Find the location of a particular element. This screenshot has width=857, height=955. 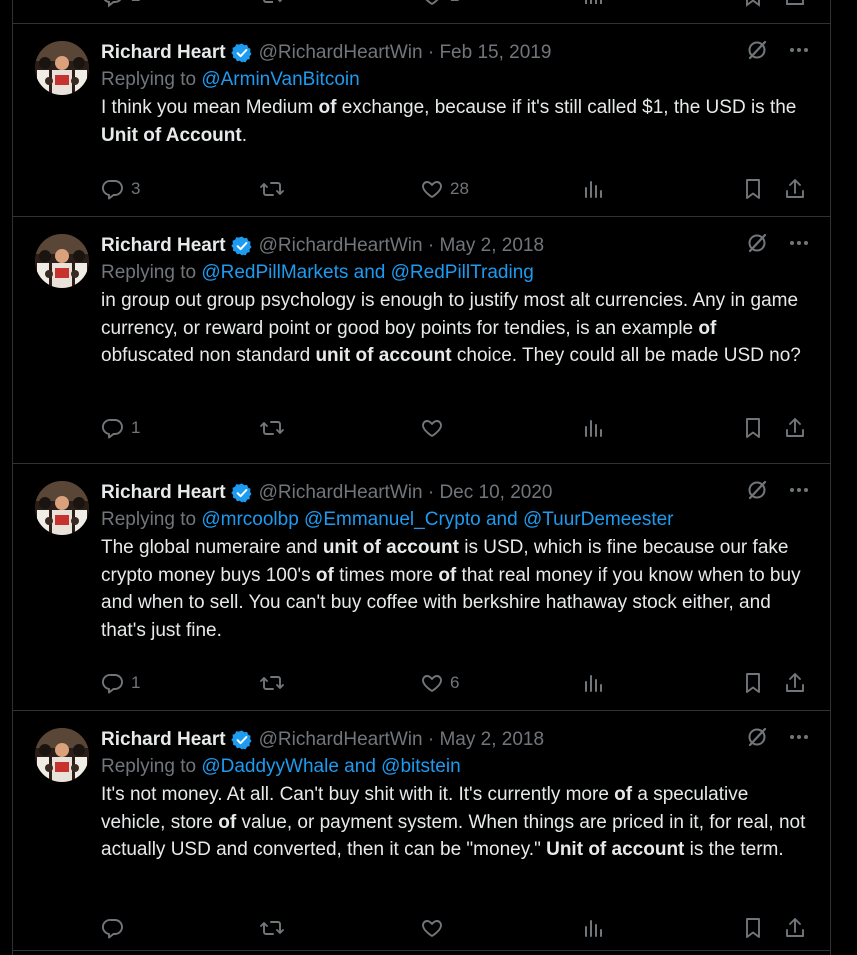

replying-to: Replying to @ArminVanBitcoin is located at coordinates (455, 80).